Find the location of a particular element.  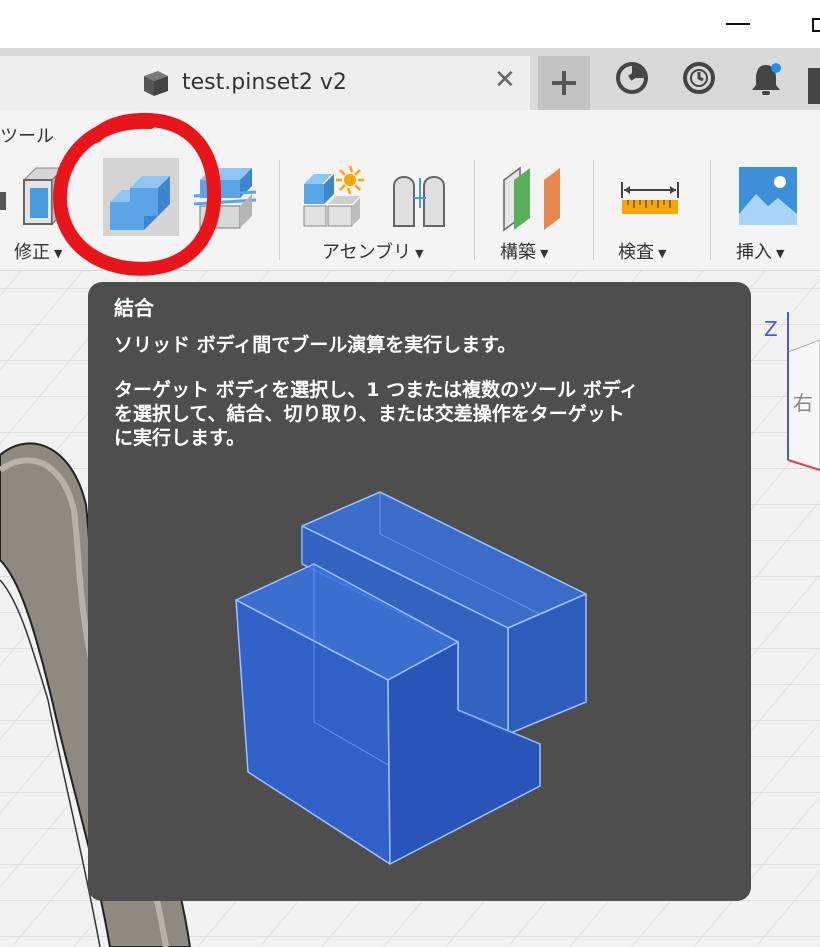

document-cube-icon is located at coordinates (156, 83).